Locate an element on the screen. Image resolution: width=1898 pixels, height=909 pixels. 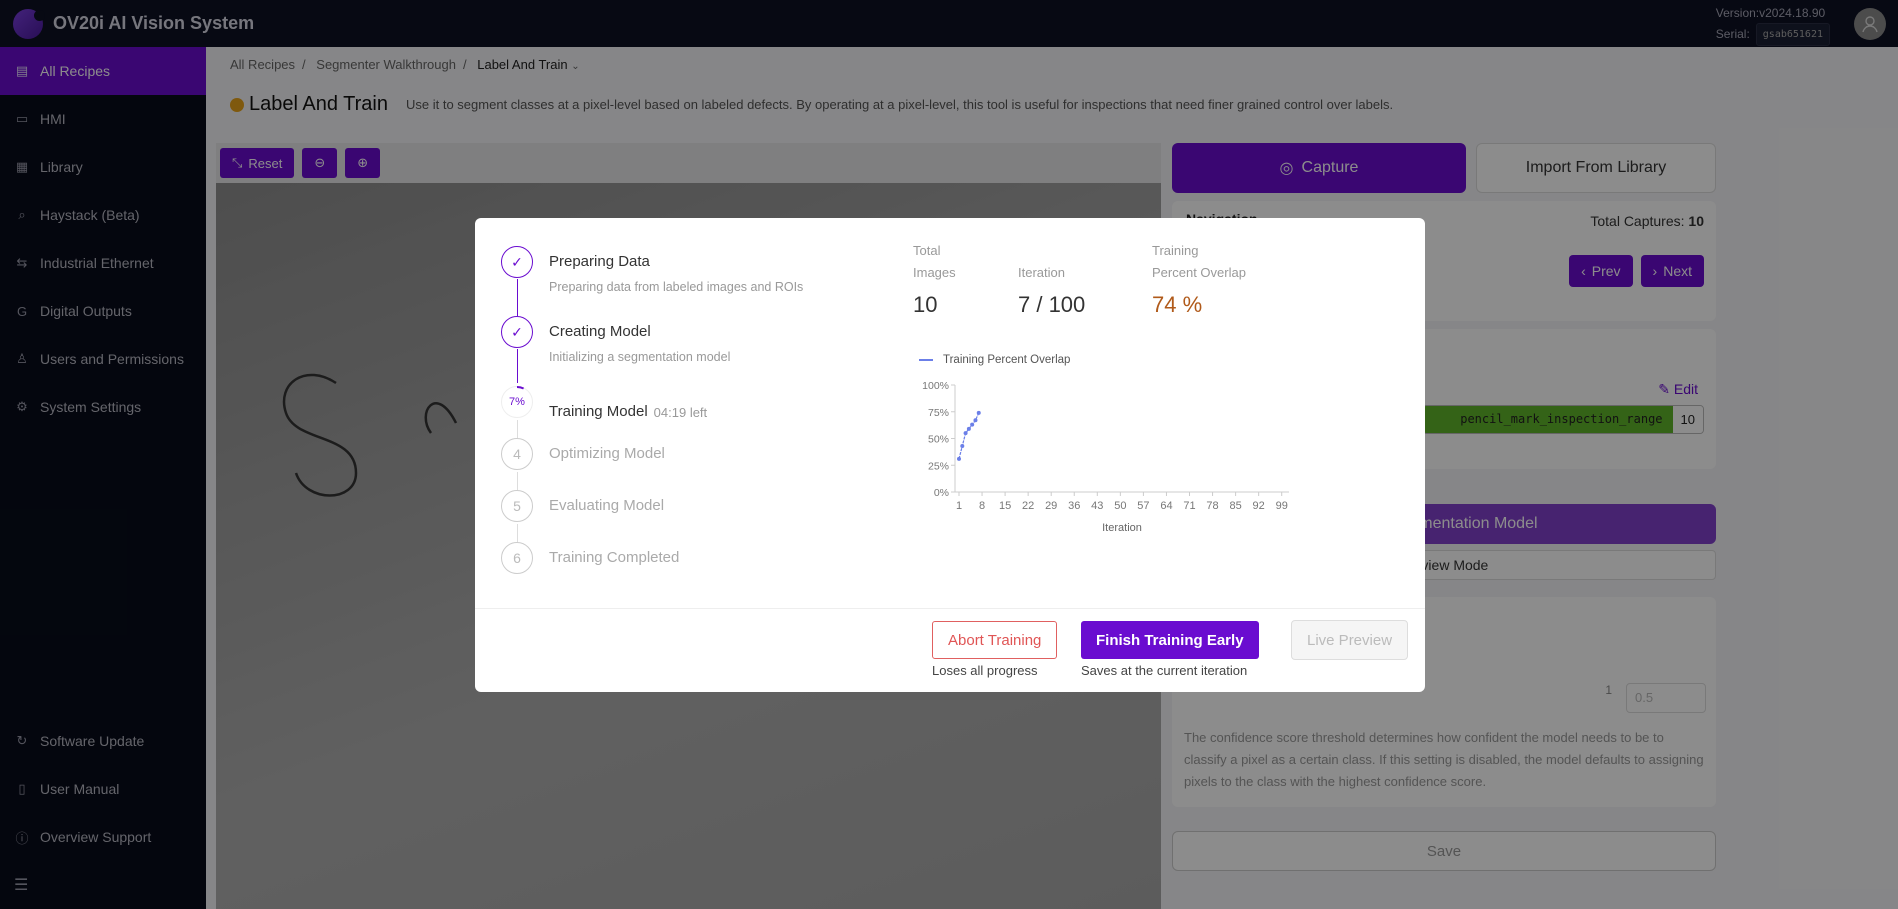
progress-ring: 7% is located at coordinates (517, 402).